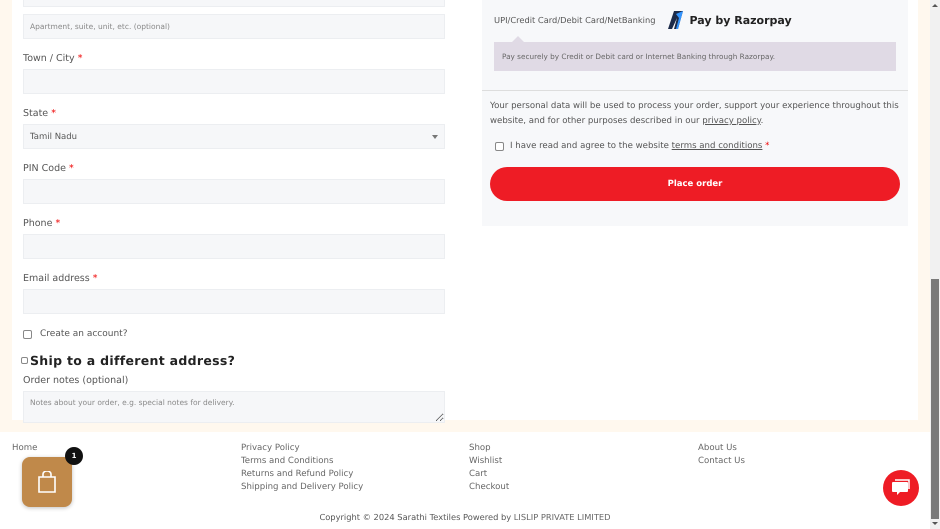 This screenshot has height=529, width=940. I want to click on field-label: Town / City *, so click(53, 59).